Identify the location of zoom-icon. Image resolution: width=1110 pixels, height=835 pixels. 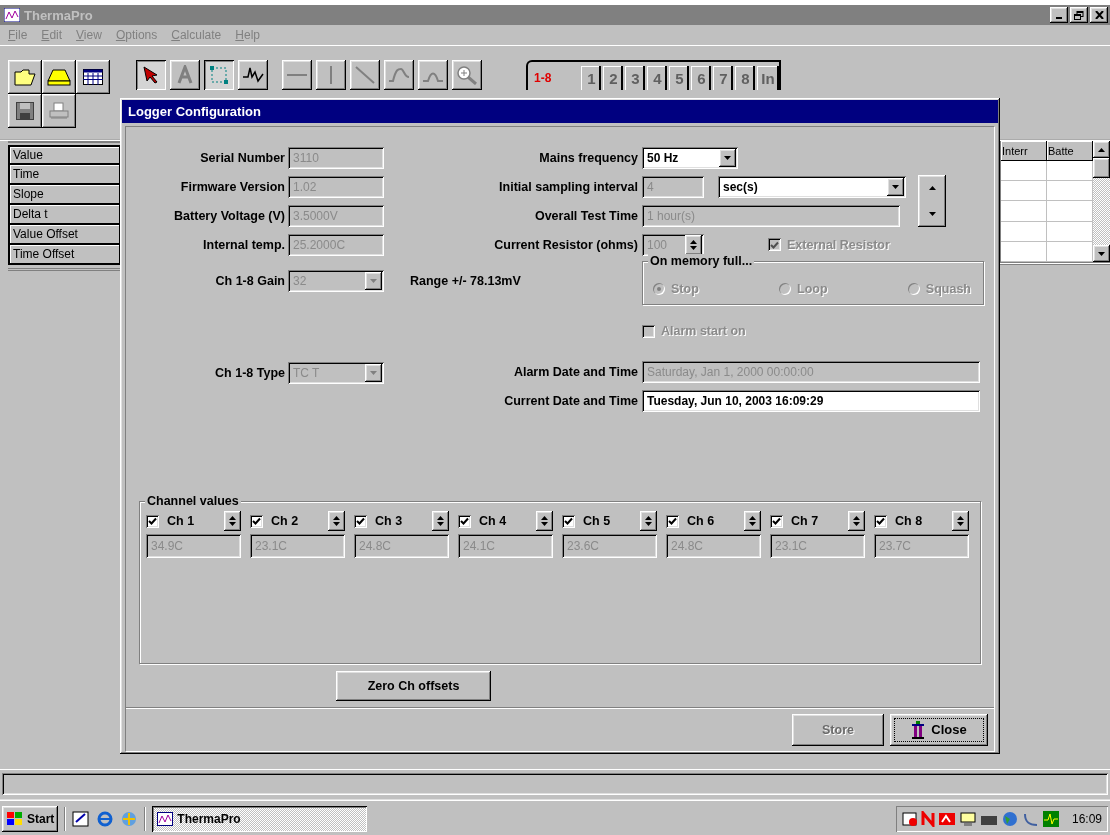
(467, 75).